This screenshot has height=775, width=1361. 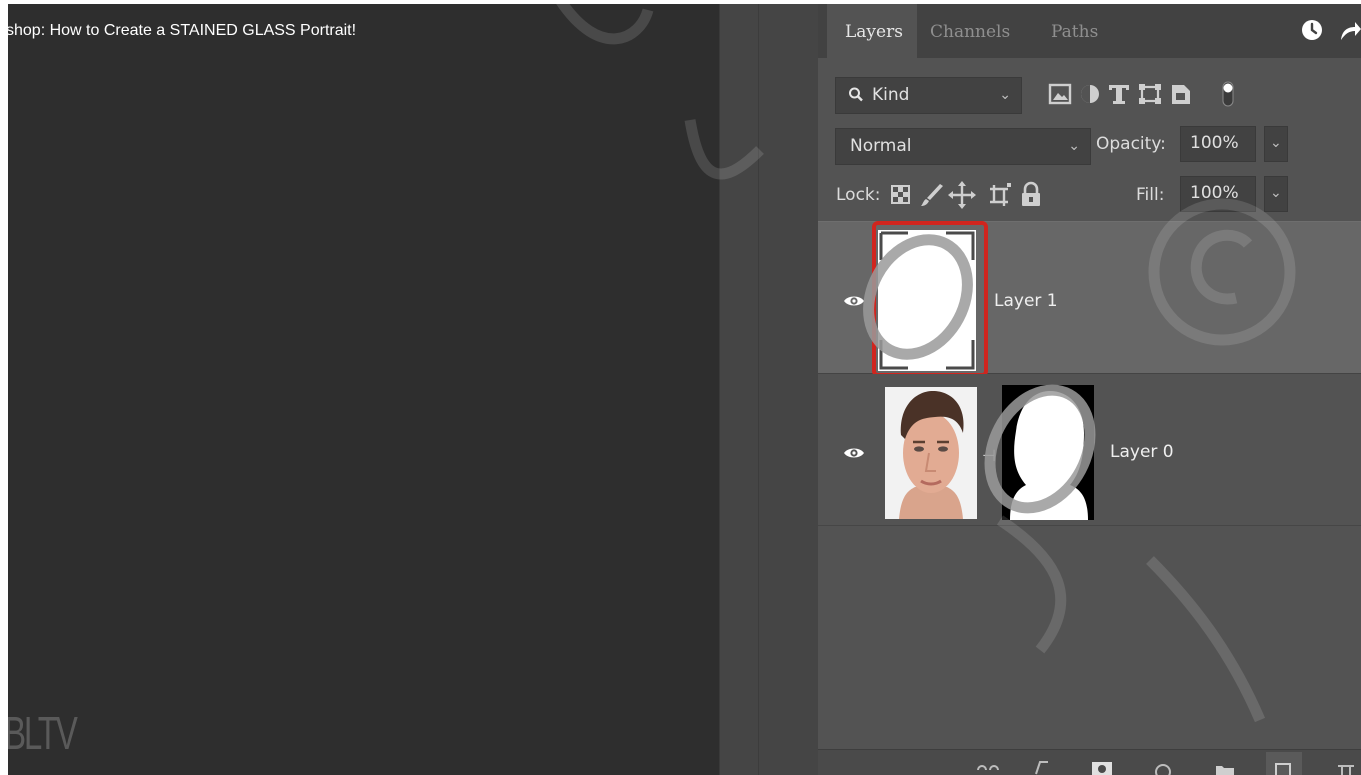 I want to click on search-icon, so click(x=856, y=94).